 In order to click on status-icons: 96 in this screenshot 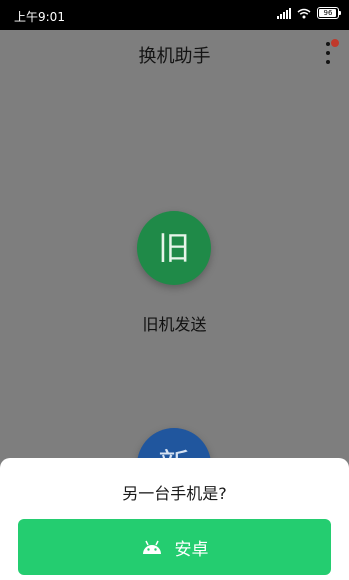, I will do `click(309, 13)`.